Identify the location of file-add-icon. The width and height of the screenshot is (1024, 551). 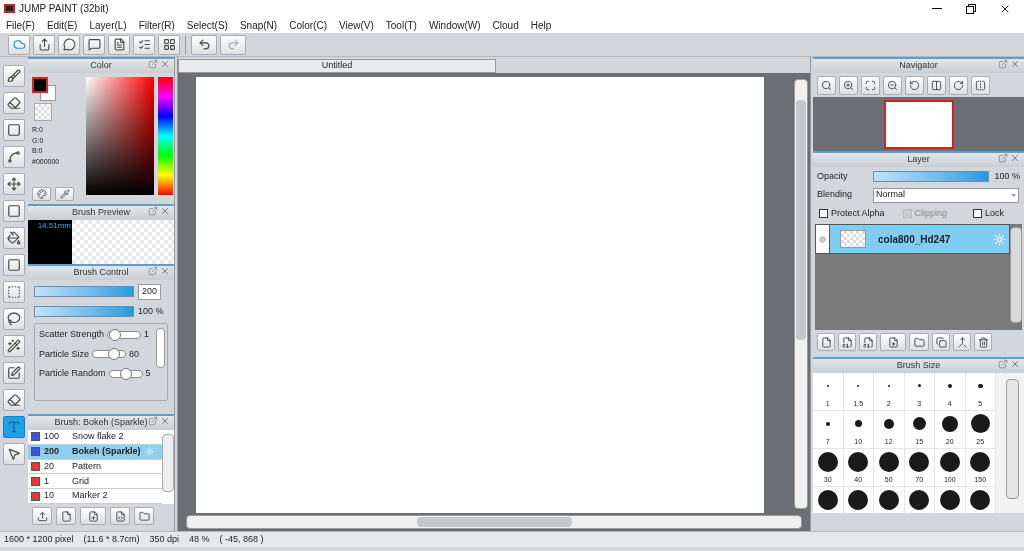
(93, 516).